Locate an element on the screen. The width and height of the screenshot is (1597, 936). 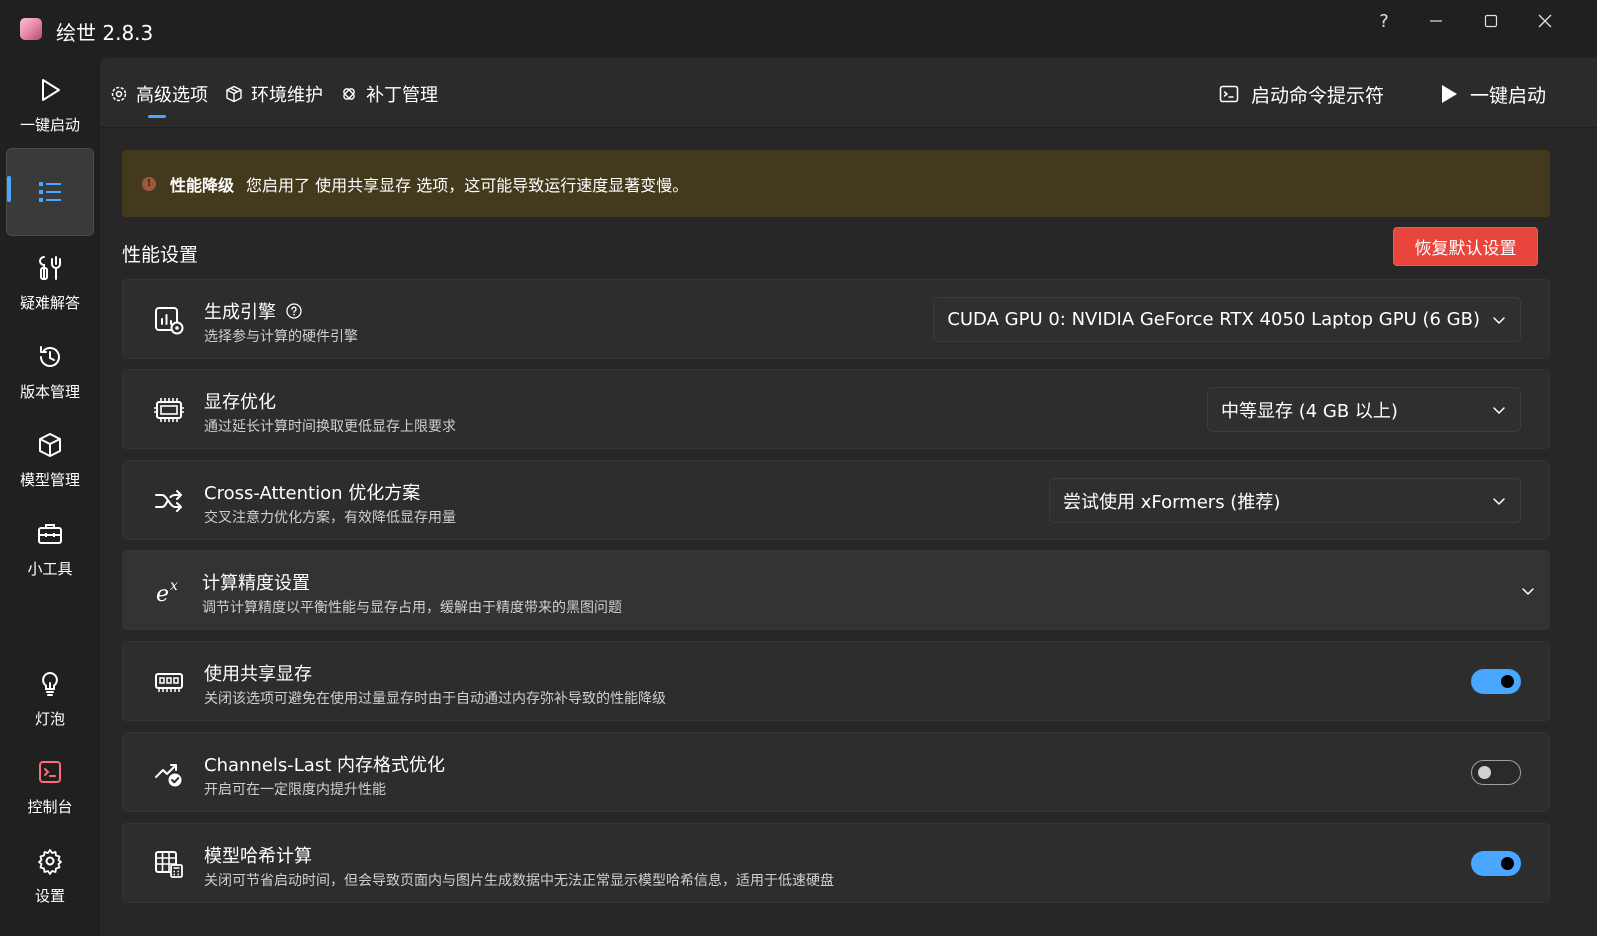
play-icon is located at coordinates (50, 90).